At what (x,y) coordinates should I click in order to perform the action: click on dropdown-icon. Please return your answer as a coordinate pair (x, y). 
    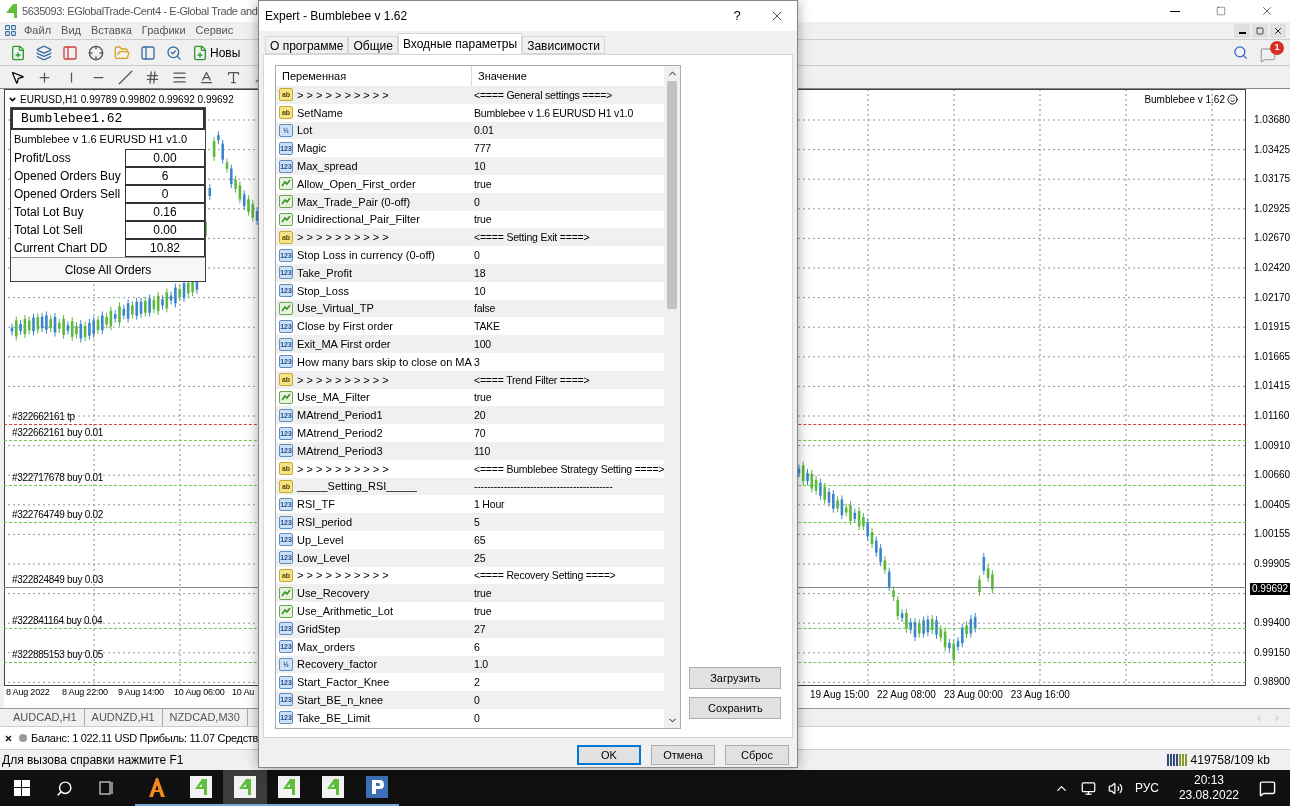
    Looking at the image, I should click on (12, 99).